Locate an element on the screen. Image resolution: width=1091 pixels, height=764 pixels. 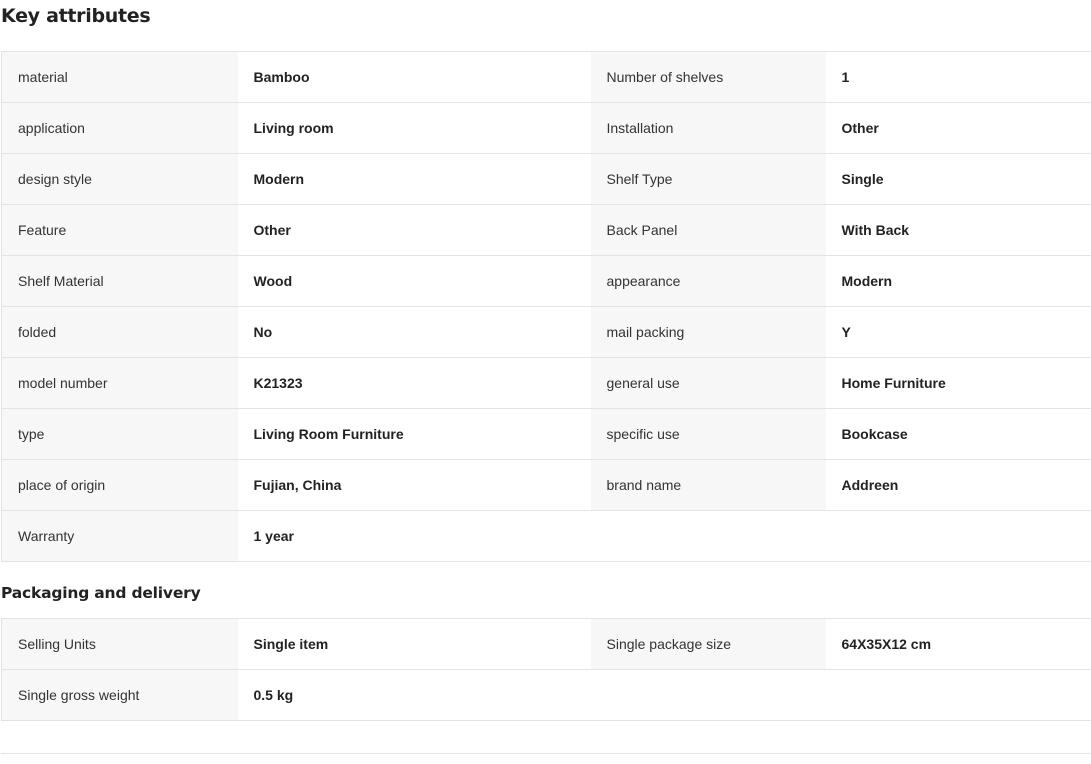
attribute-label: folded is located at coordinates (119, 332).